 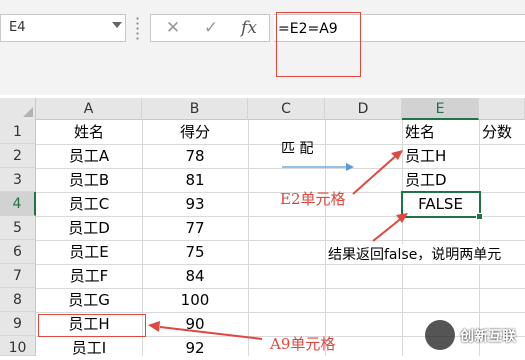 I want to click on e2-callout: E2单元格, so click(x=313, y=199).